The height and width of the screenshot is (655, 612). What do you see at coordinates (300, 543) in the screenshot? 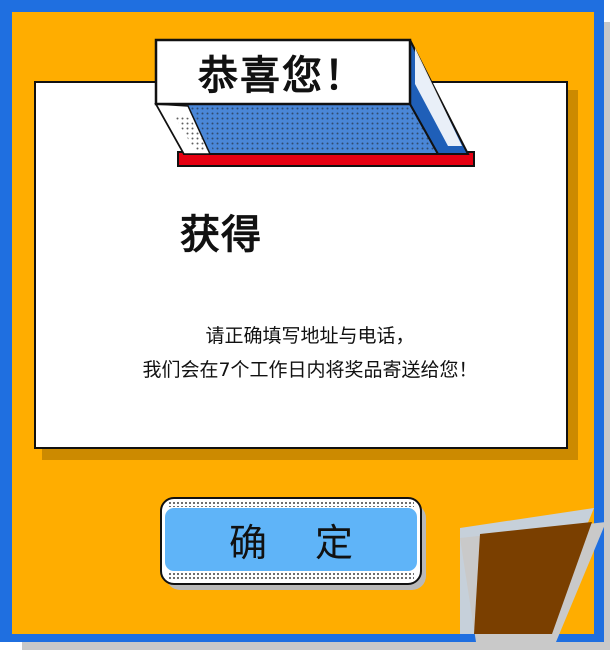
I see `confirm-button-label: 确 定` at bounding box center [300, 543].